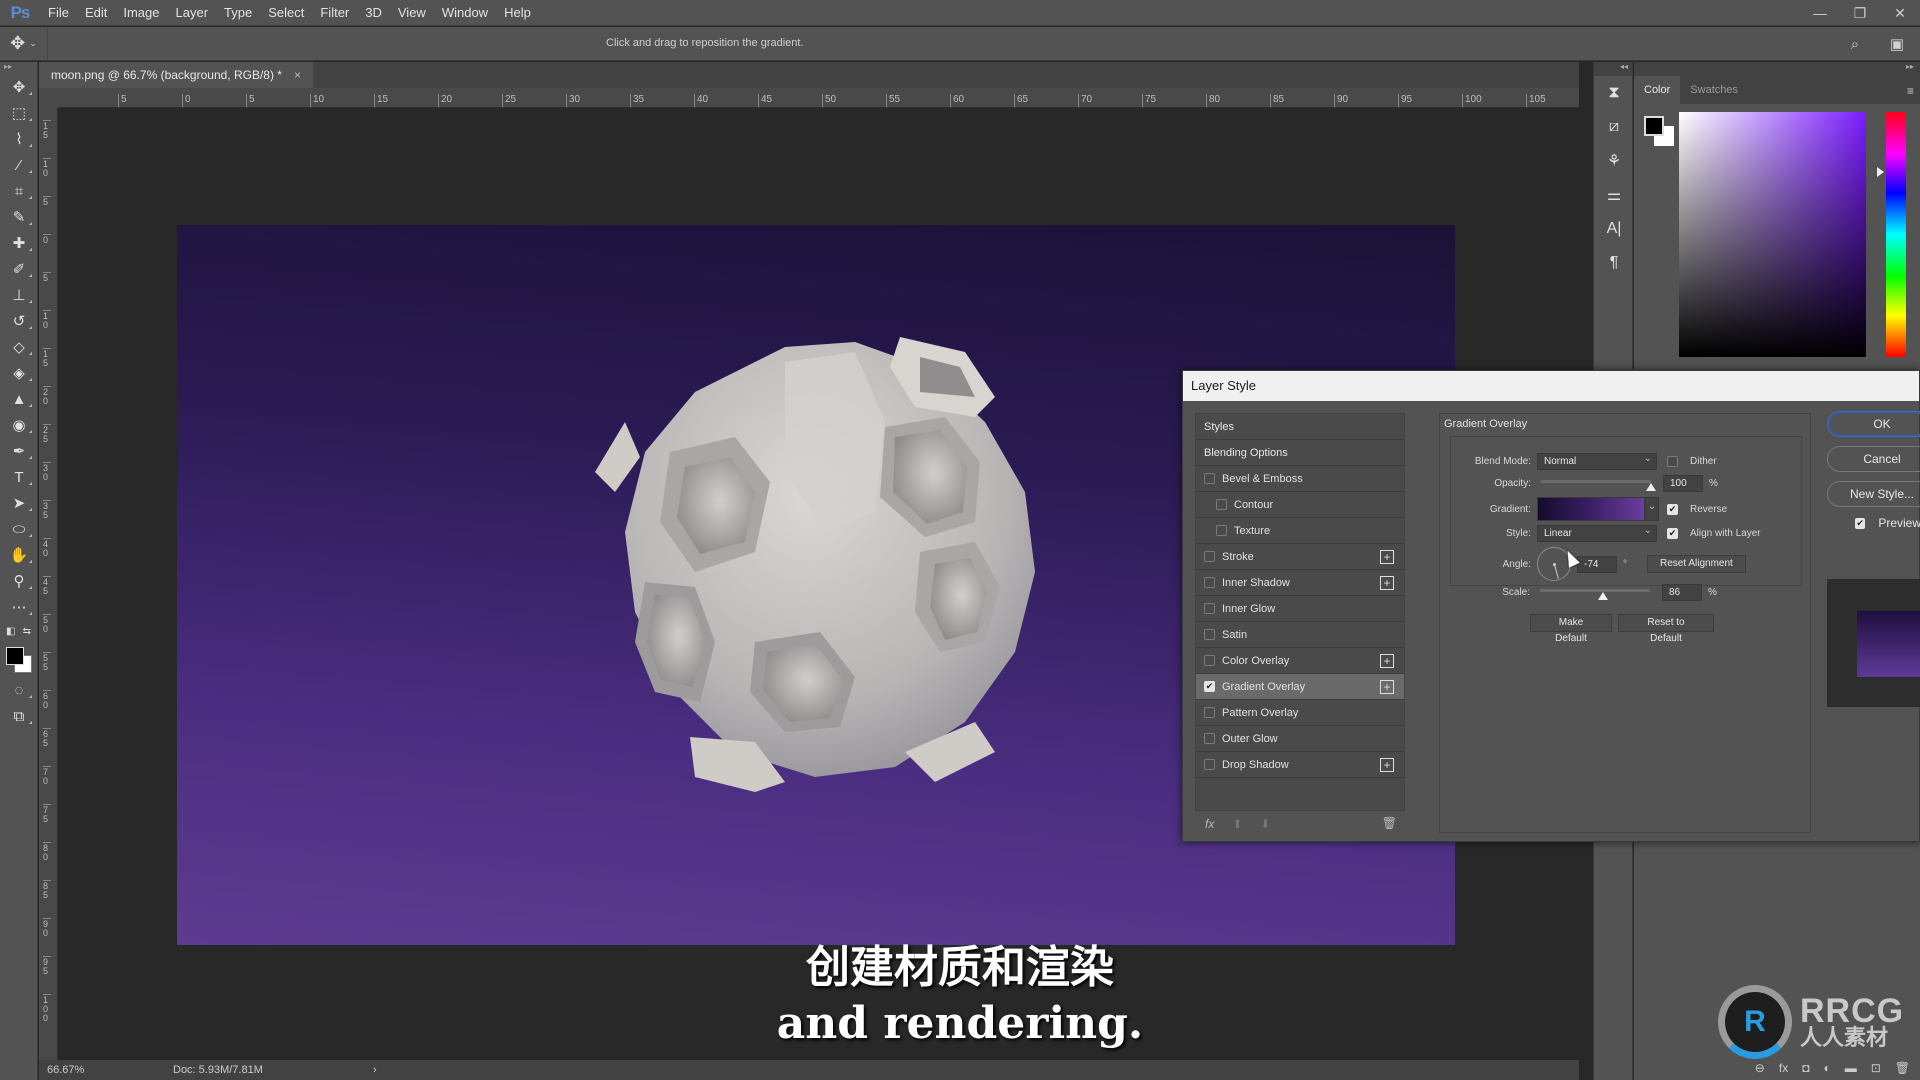  What do you see at coordinates (1860, 523) in the screenshot?
I see `preview-checkbox: ✔` at bounding box center [1860, 523].